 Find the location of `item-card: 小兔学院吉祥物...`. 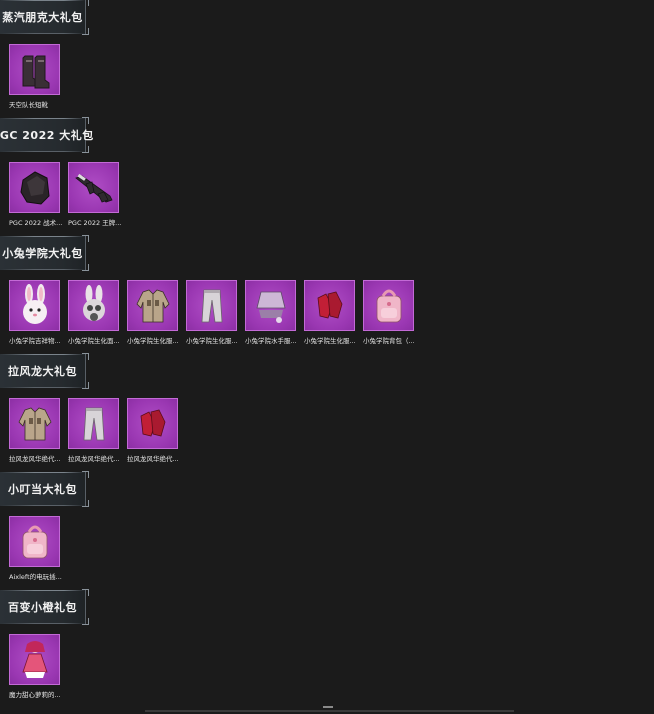

item-card: 小兔学院吉祥物... is located at coordinates (35, 312).